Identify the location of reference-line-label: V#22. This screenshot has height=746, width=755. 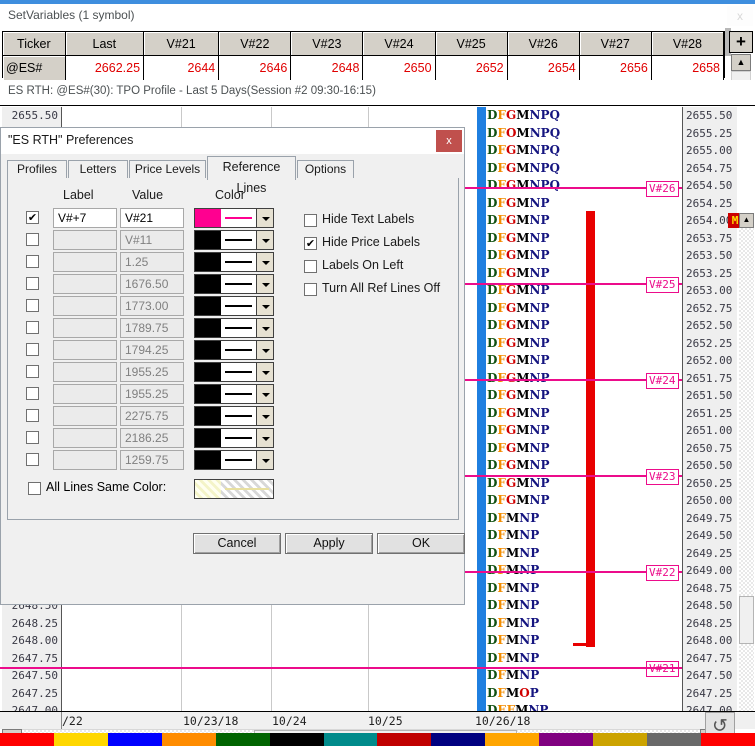
(662, 573).